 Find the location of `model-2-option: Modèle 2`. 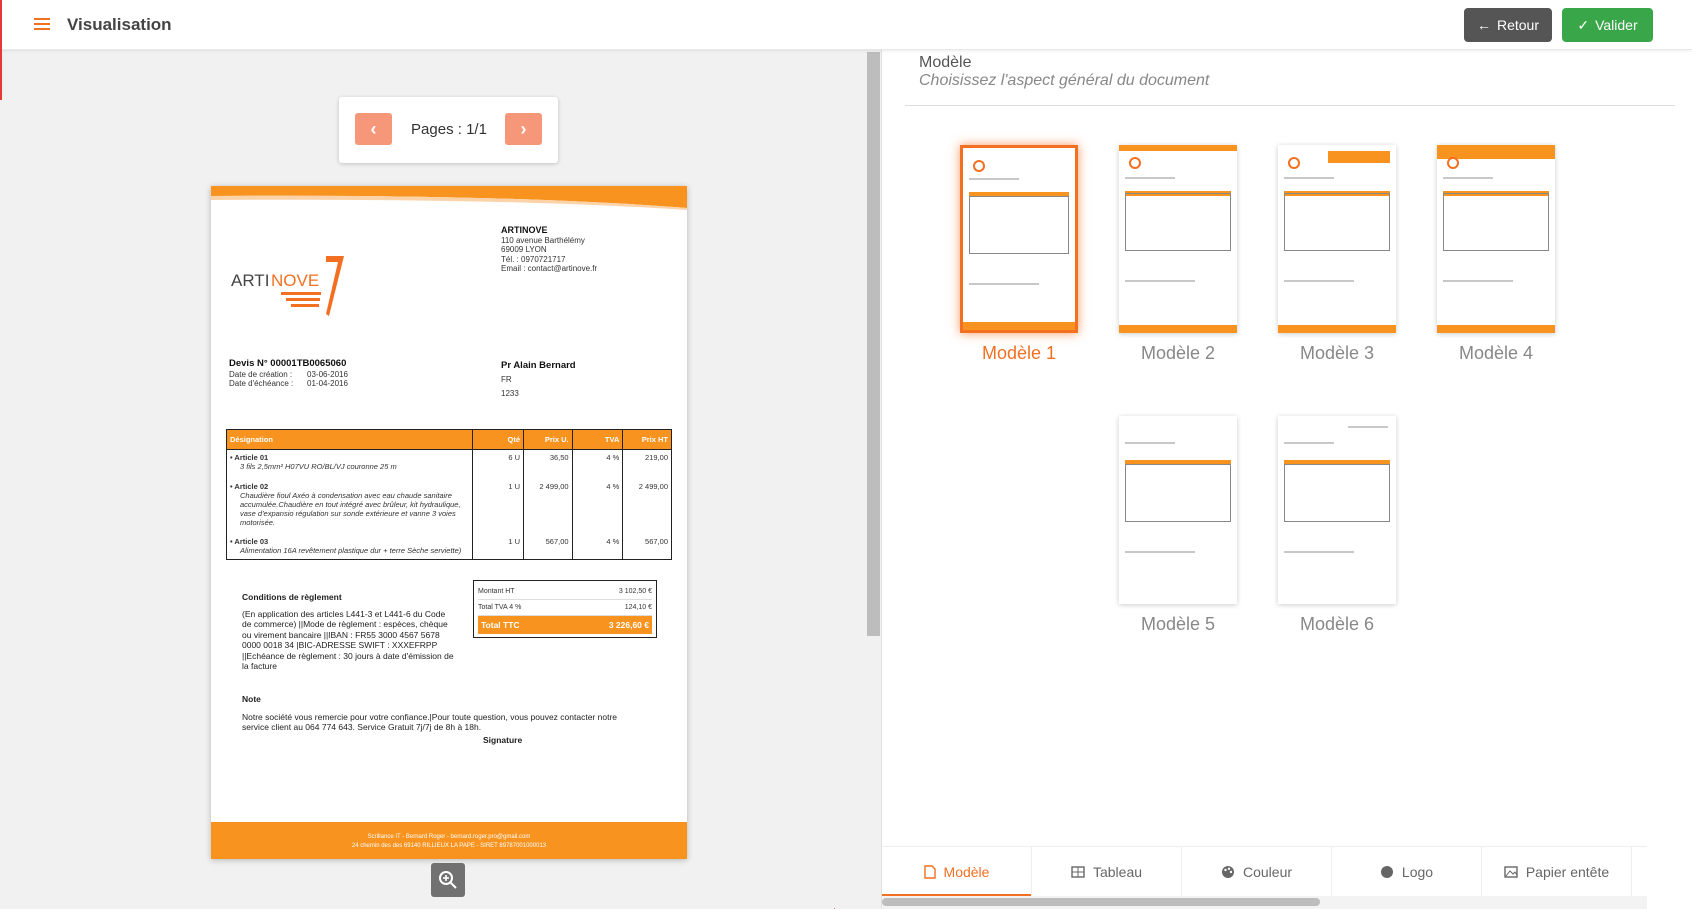

model-2-option: Modèle 2 is located at coordinates (1178, 254).